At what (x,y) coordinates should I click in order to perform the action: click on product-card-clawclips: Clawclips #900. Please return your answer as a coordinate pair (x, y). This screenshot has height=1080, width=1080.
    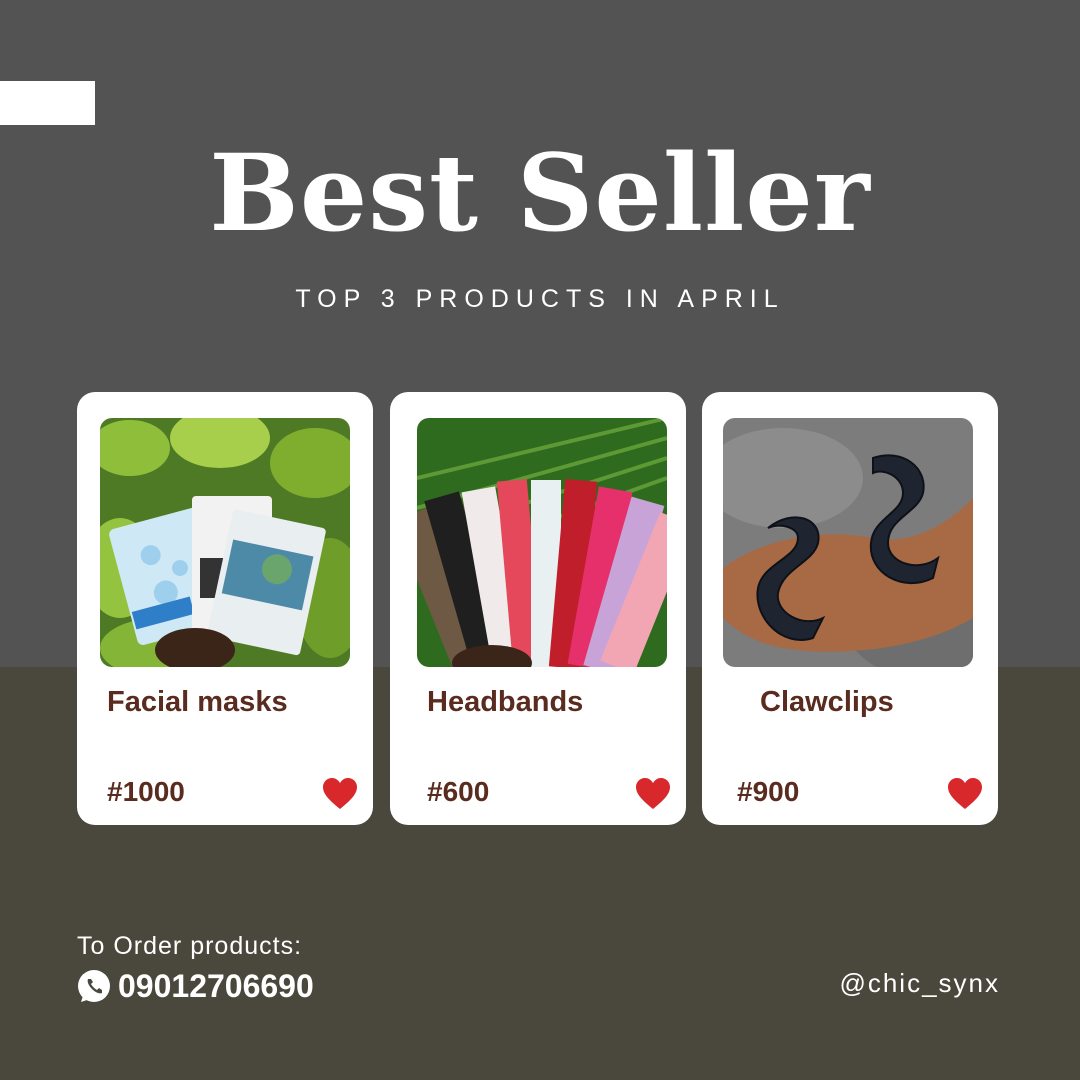
    Looking at the image, I should click on (850, 608).